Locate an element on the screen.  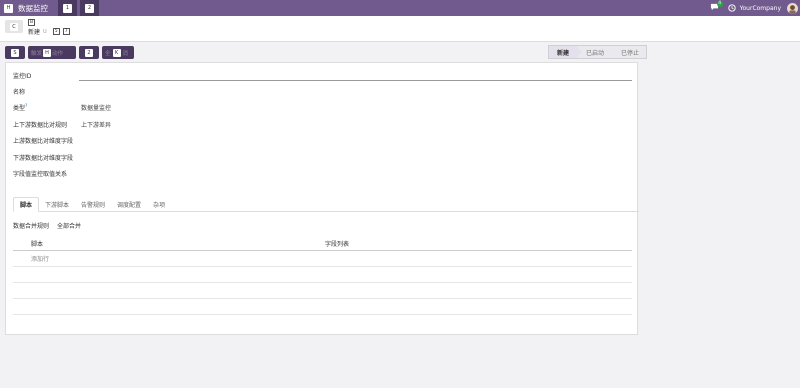
merge-rule-label: 数据合并规则 is located at coordinates (31, 226).